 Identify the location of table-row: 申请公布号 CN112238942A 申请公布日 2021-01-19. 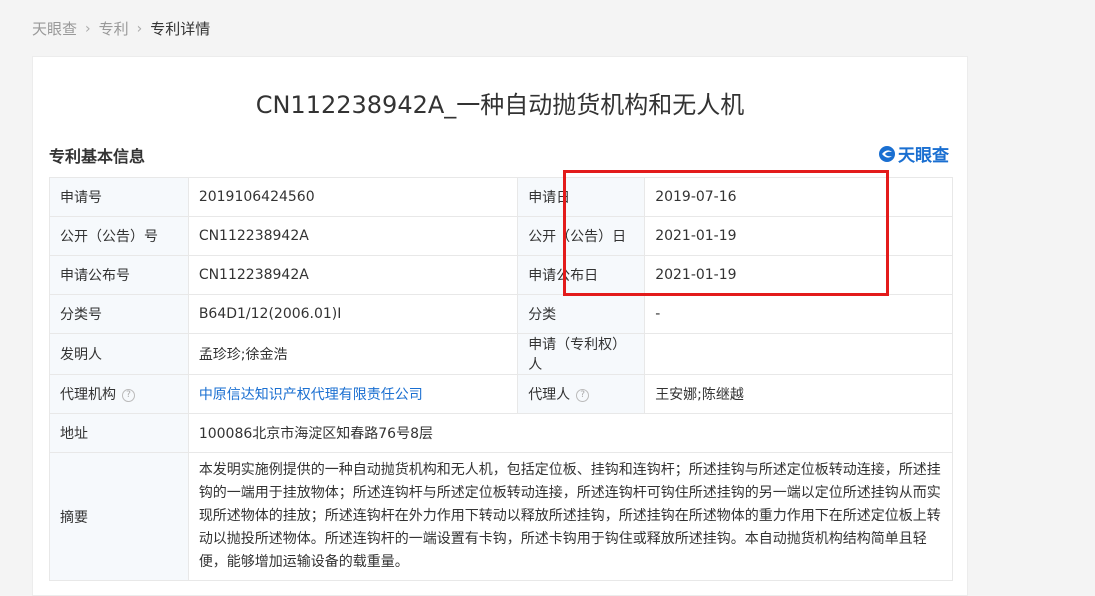
(501, 275).